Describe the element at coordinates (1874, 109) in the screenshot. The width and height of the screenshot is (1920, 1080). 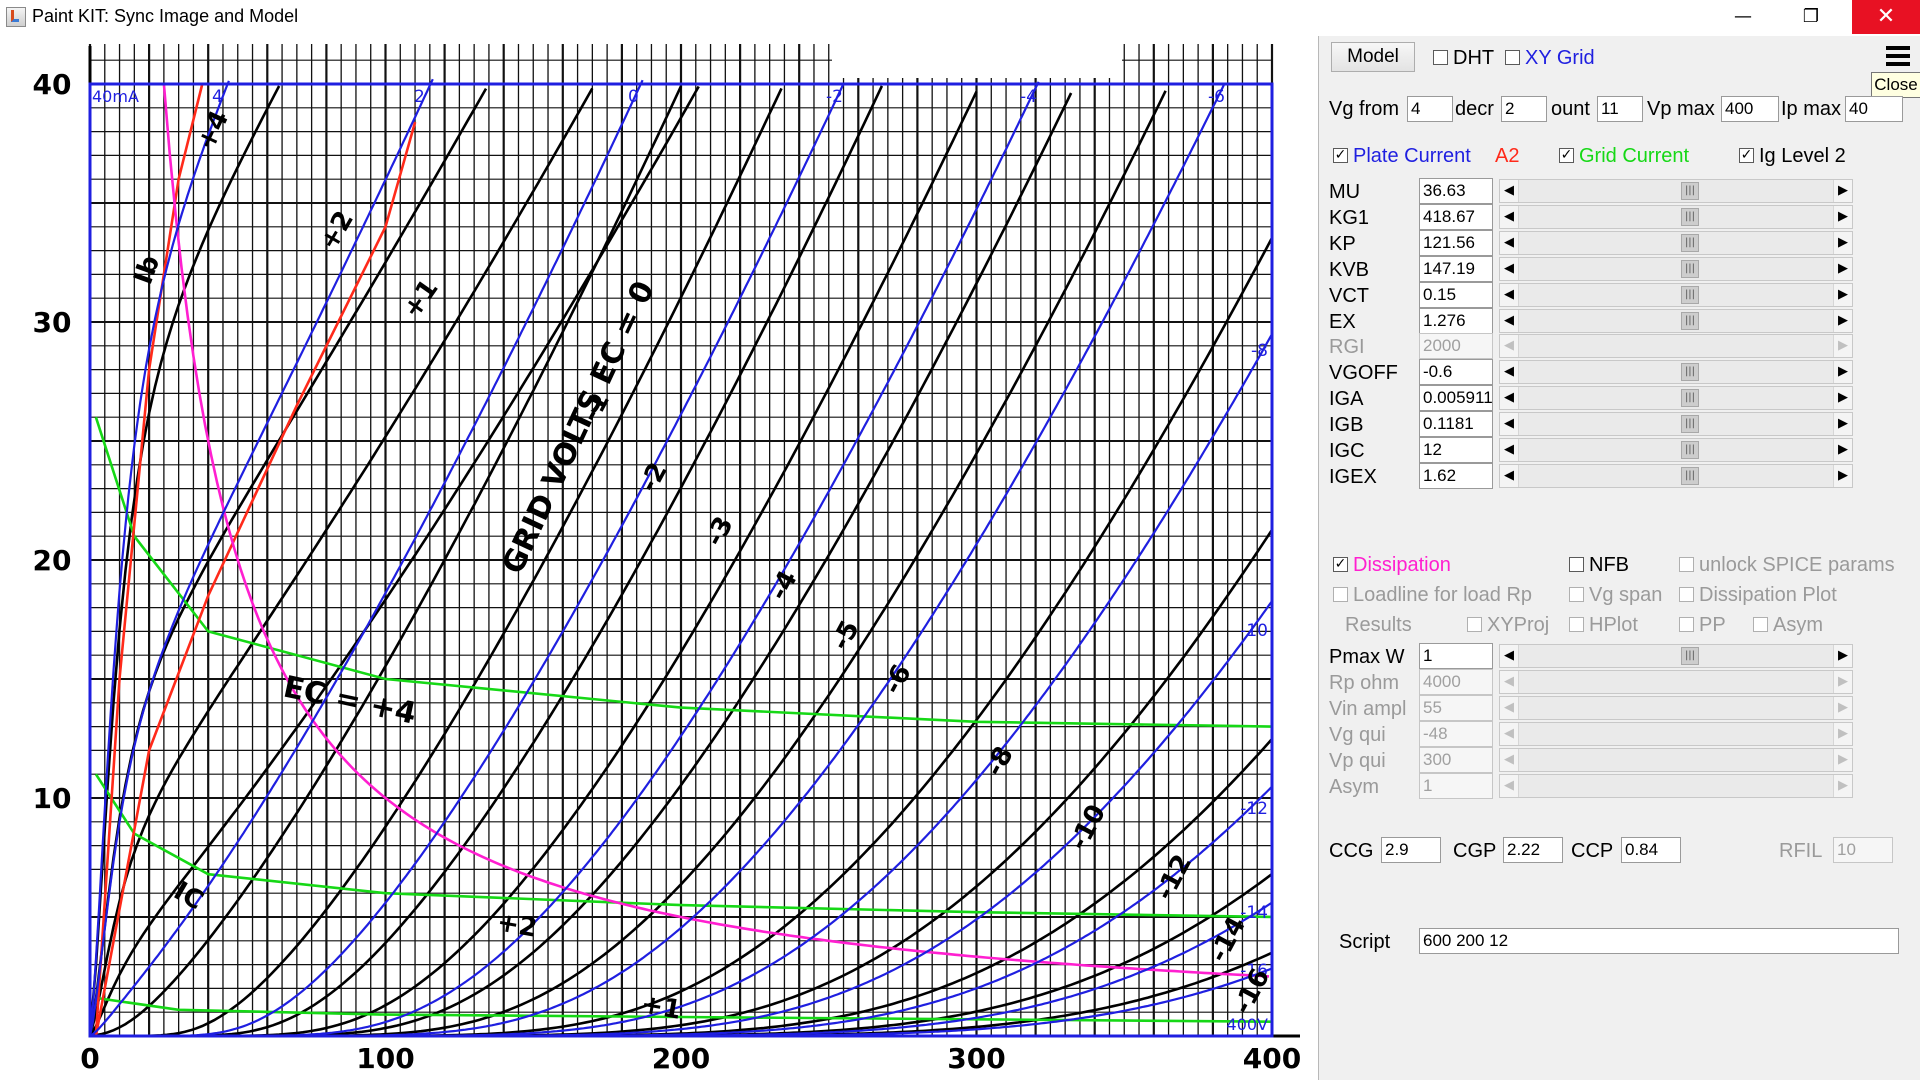
I see `ip-max-field: 40` at that location.